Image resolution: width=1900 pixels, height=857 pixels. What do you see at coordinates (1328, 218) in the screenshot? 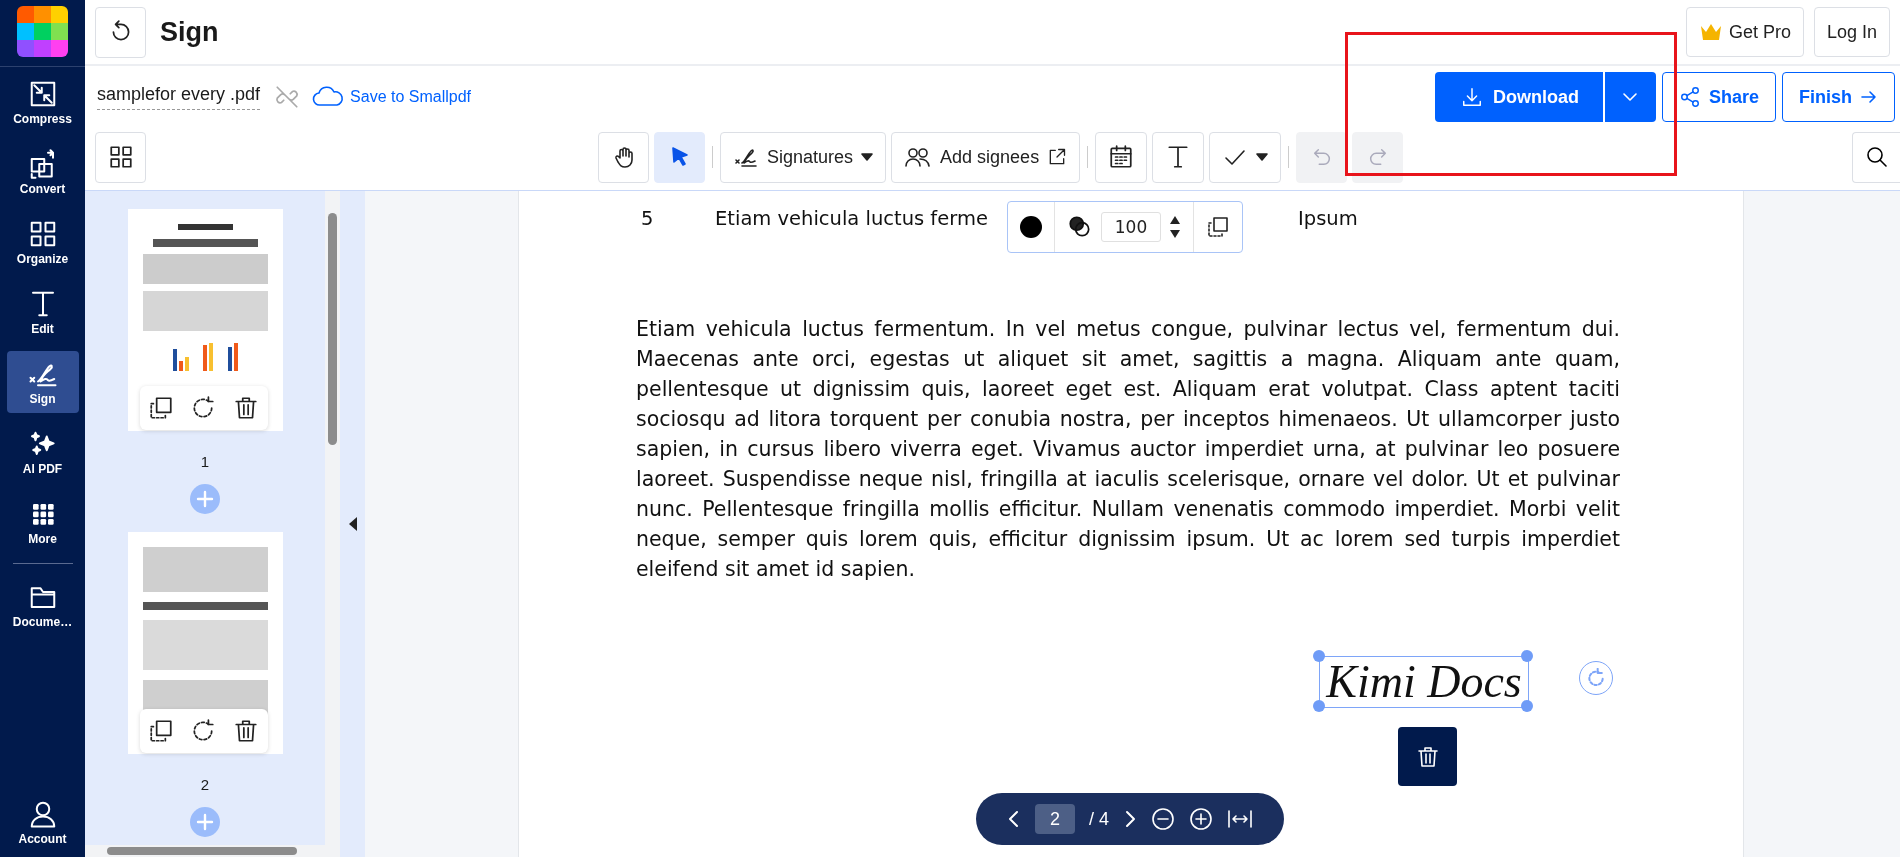
I see `row-value: Ipsum` at bounding box center [1328, 218].